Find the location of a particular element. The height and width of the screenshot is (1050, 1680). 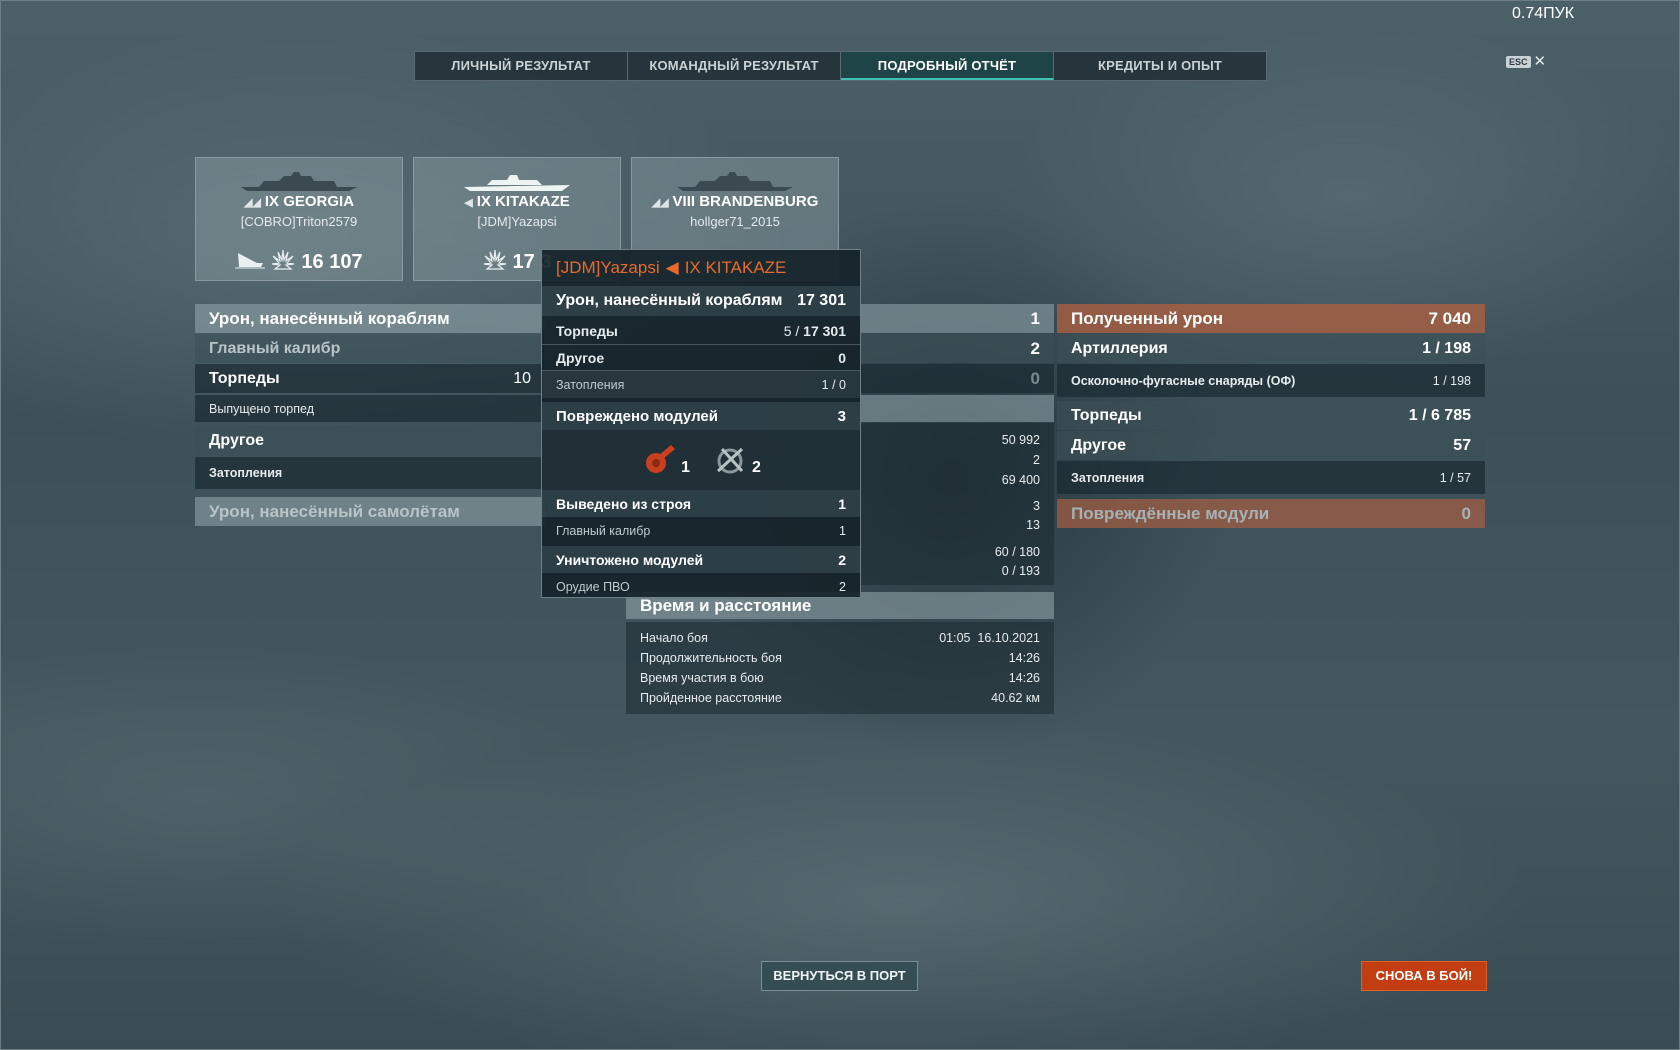

player-name: [JDM]Yazapsi is located at coordinates (517, 221).